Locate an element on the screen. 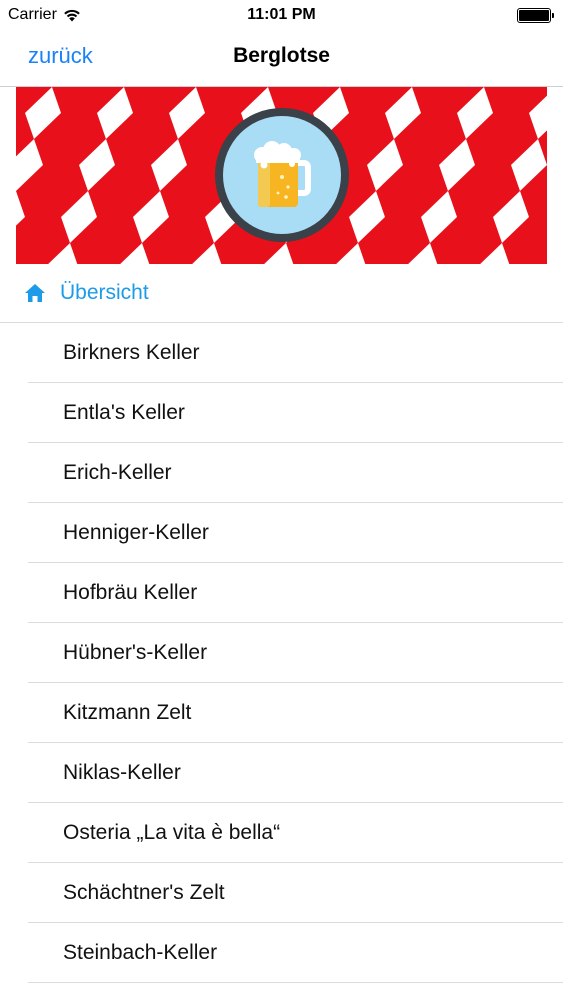 This screenshot has height=1000, width=563. battery-icon is located at coordinates (535, 15).